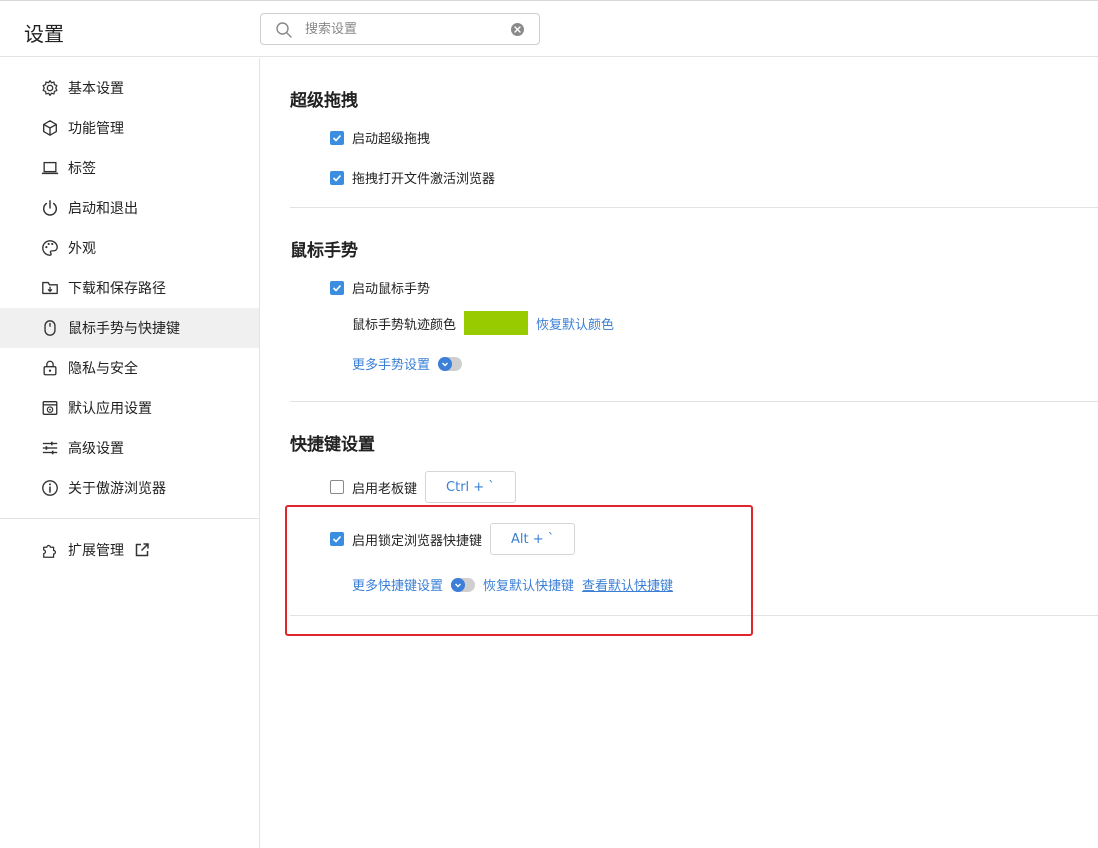  I want to click on boss-key-row: 启用老板键 Ctrl + `, so click(423, 487).